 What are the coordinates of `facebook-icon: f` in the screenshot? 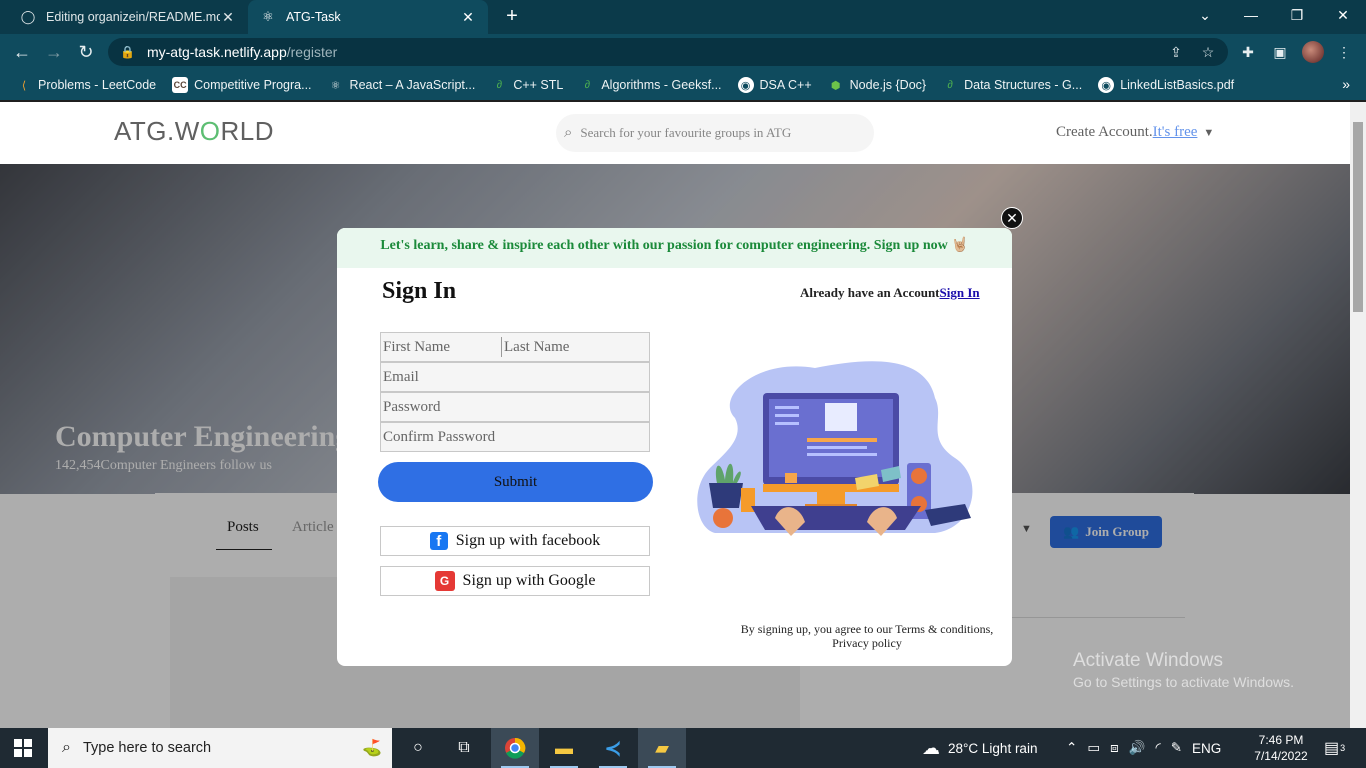 It's located at (438, 541).